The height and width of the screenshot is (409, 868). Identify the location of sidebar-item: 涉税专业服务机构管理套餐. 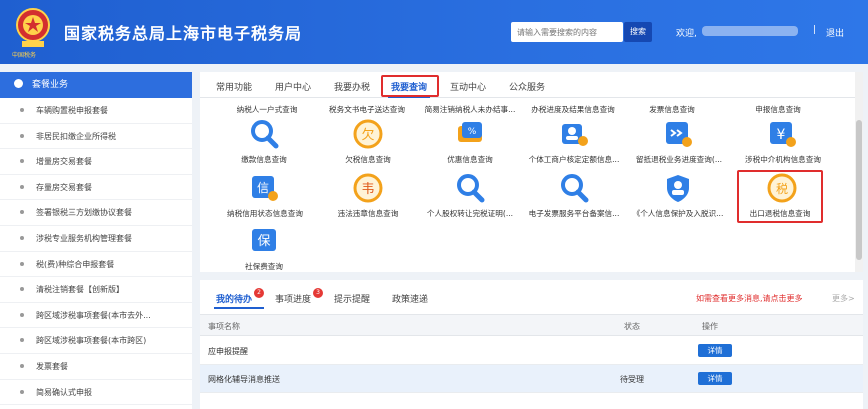
(96, 239).